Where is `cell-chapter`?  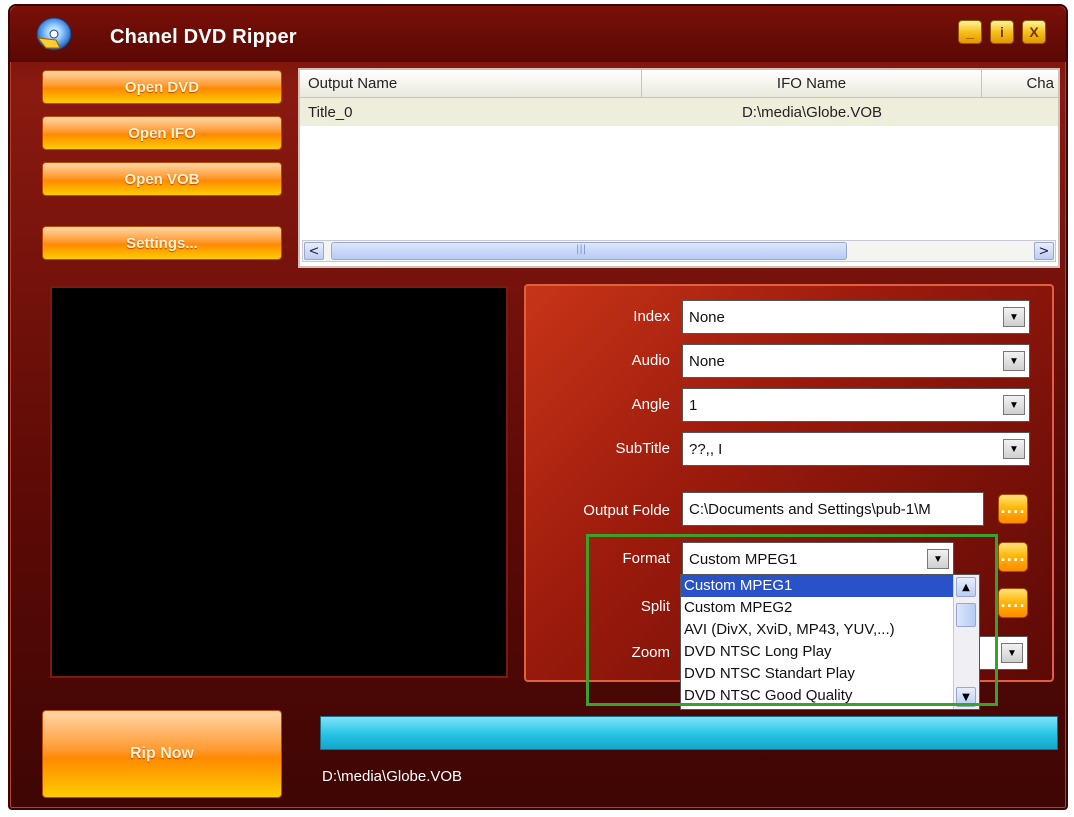 cell-chapter is located at coordinates (1020, 112).